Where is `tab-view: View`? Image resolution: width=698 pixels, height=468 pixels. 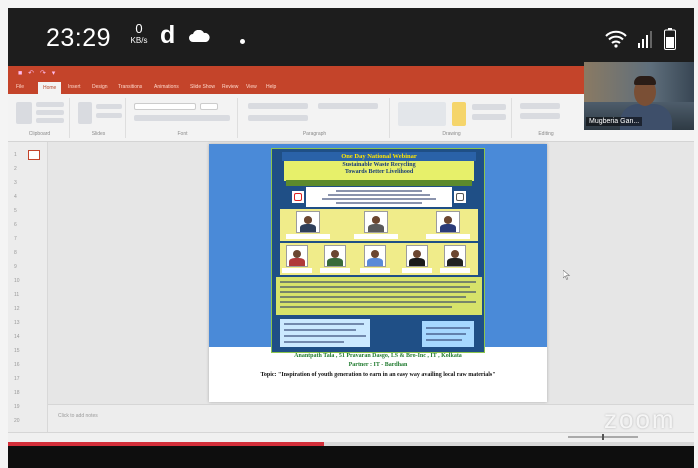
tab-view: View is located at coordinates (251, 87).